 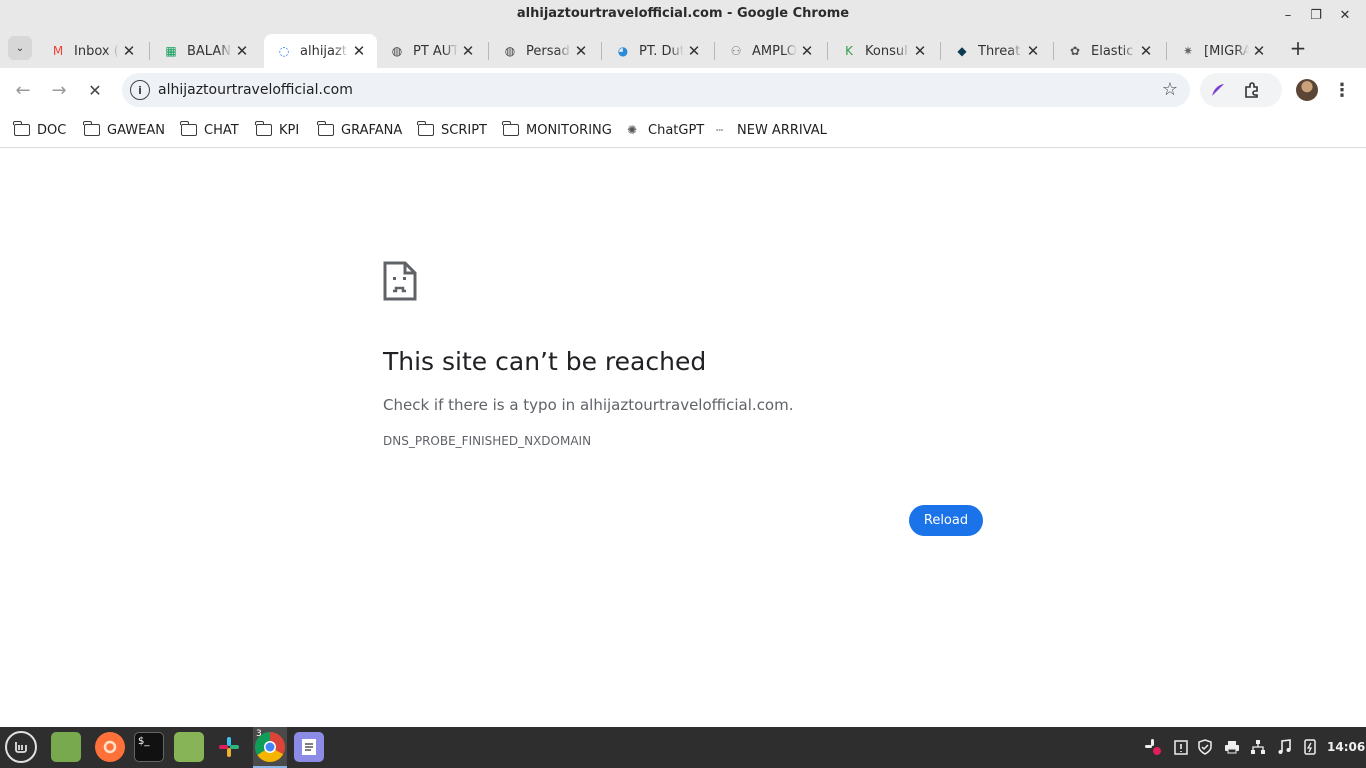 I want to click on gmail-icon: M, so click(x=58, y=51).